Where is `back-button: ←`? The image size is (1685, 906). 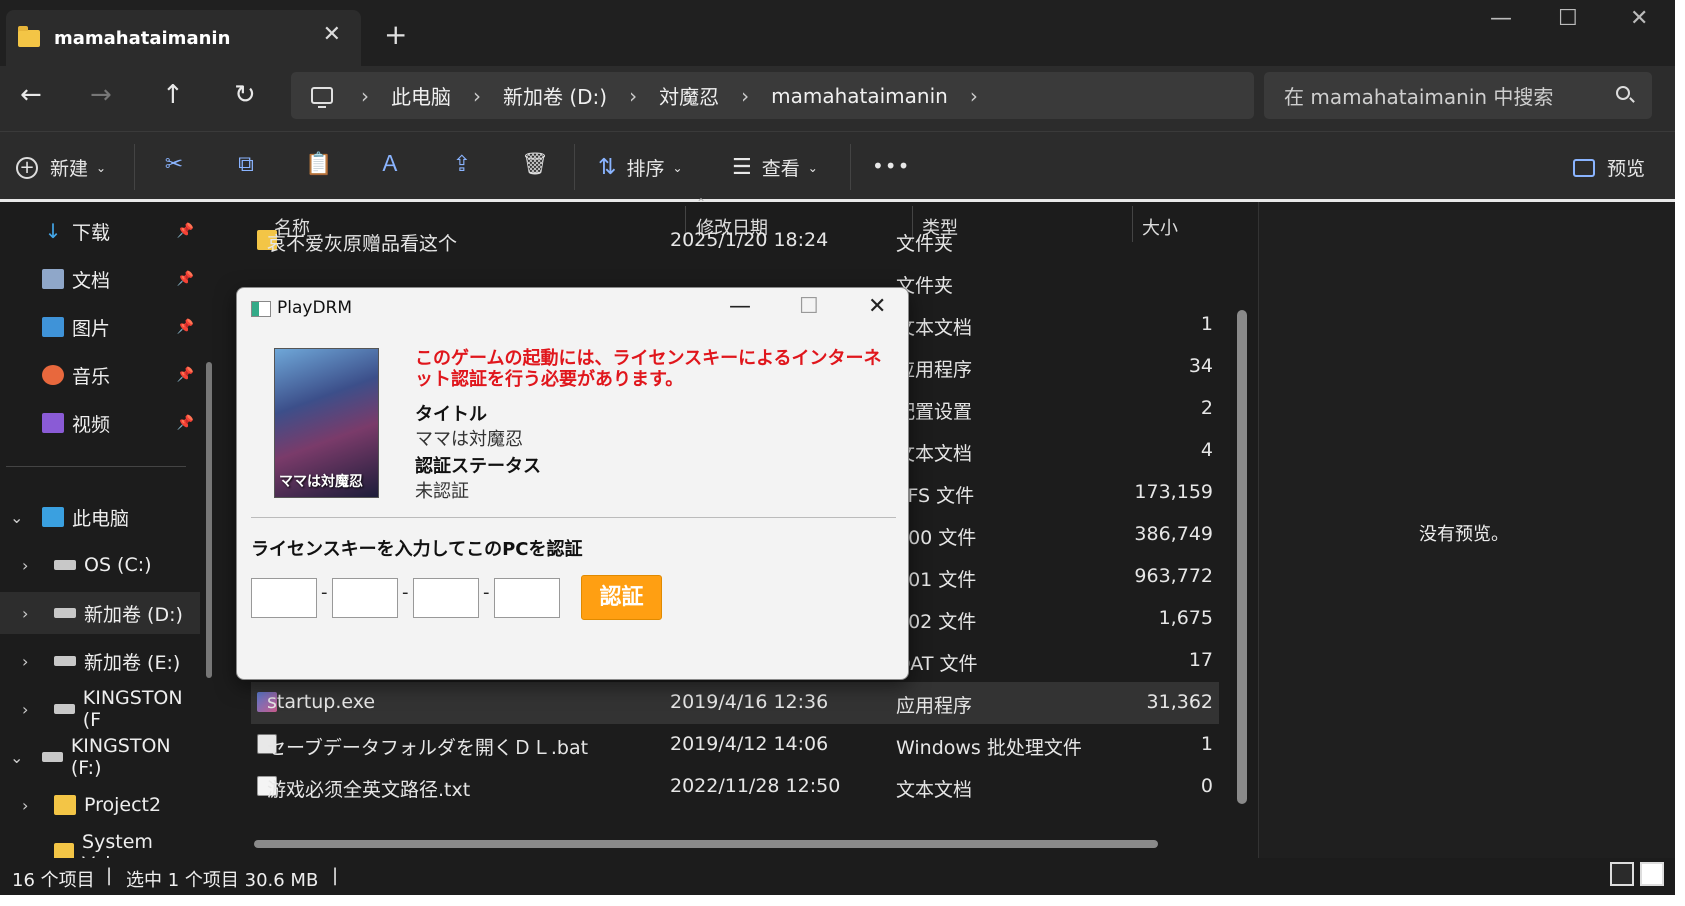
back-button: ← is located at coordinates (31, 95).